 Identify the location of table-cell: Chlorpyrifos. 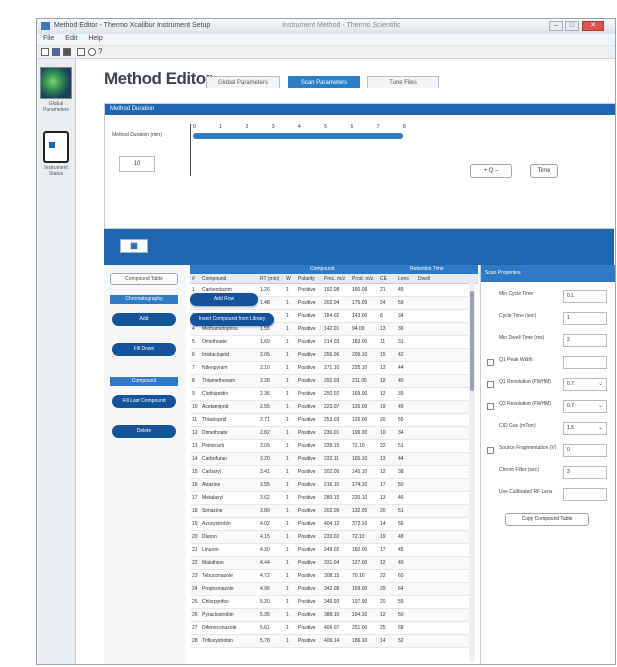
(230, 602).